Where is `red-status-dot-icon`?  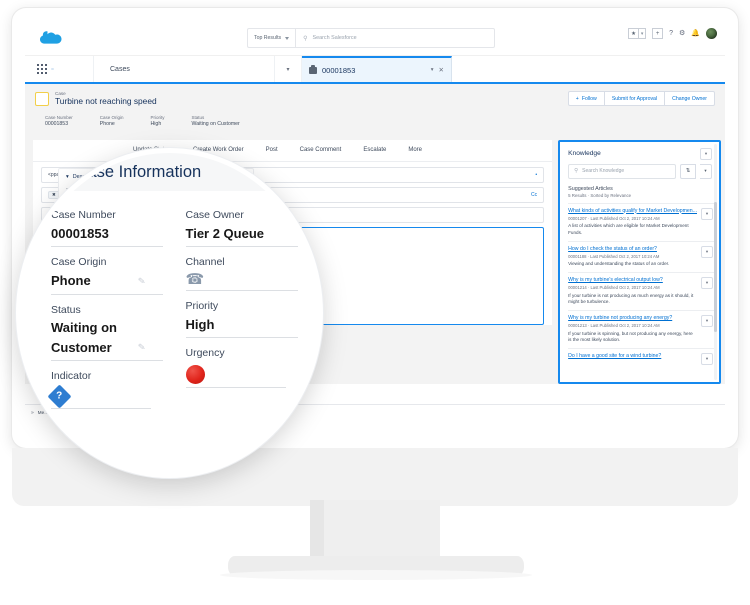 red-status-dot-icon is located at coordinates (195, 374).